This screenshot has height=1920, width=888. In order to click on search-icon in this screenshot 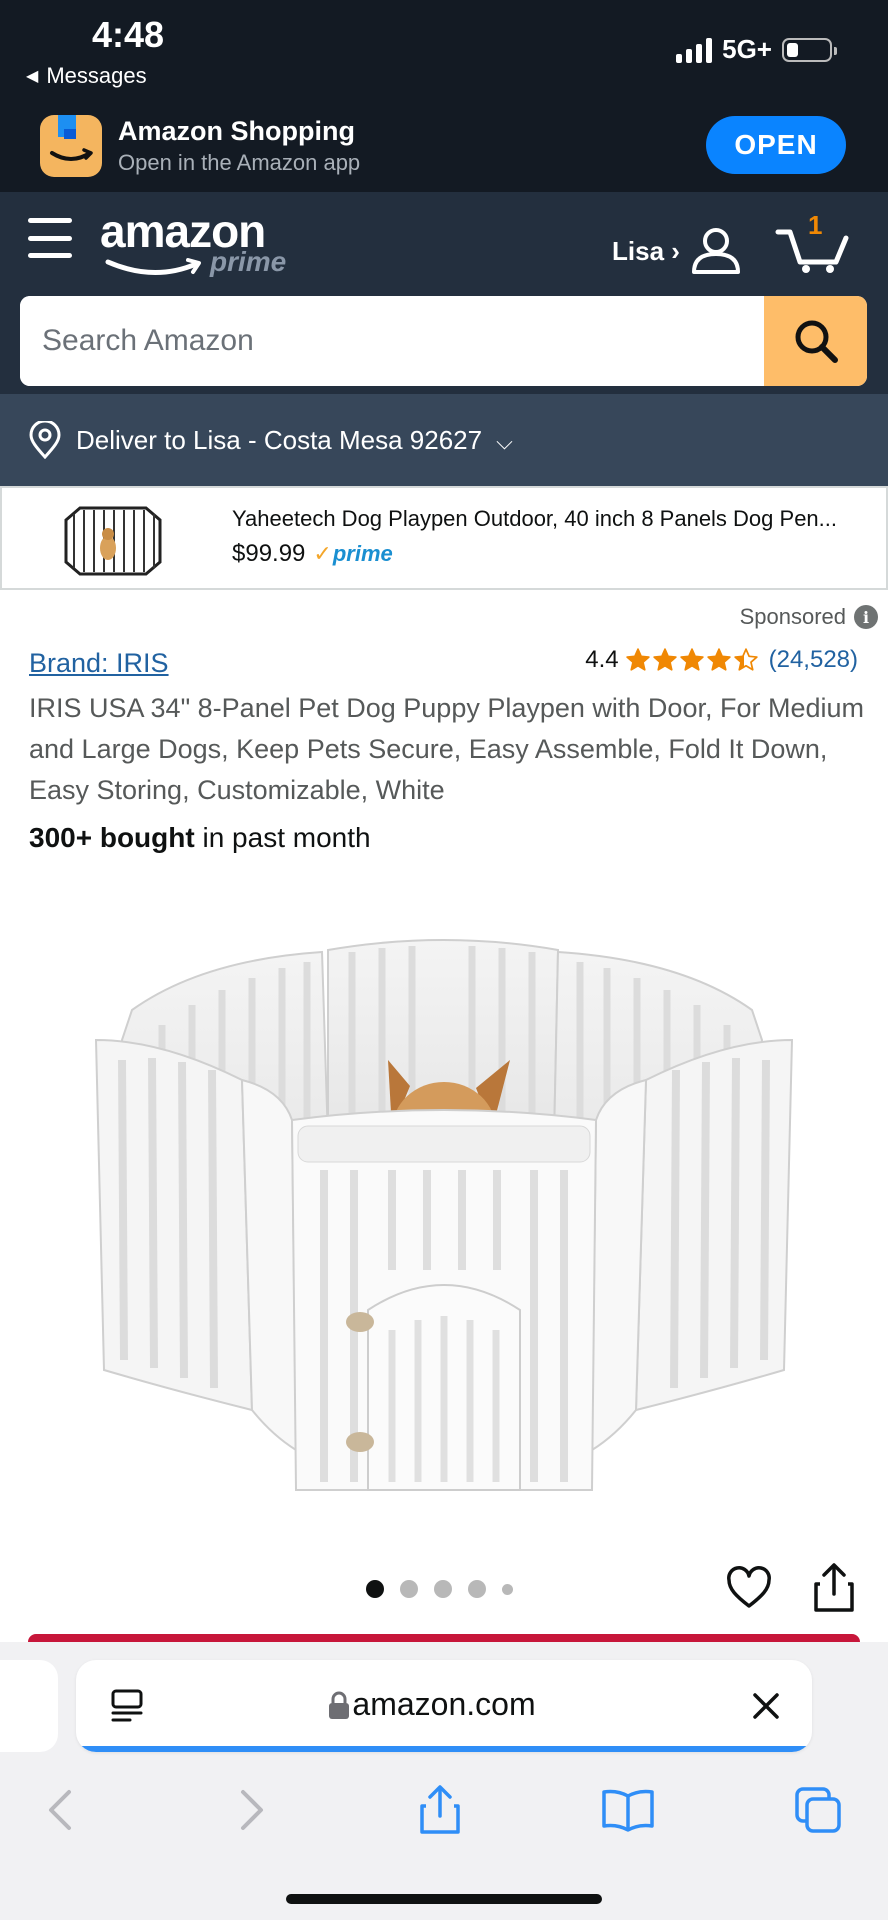, I will do `click(816, 341)`.